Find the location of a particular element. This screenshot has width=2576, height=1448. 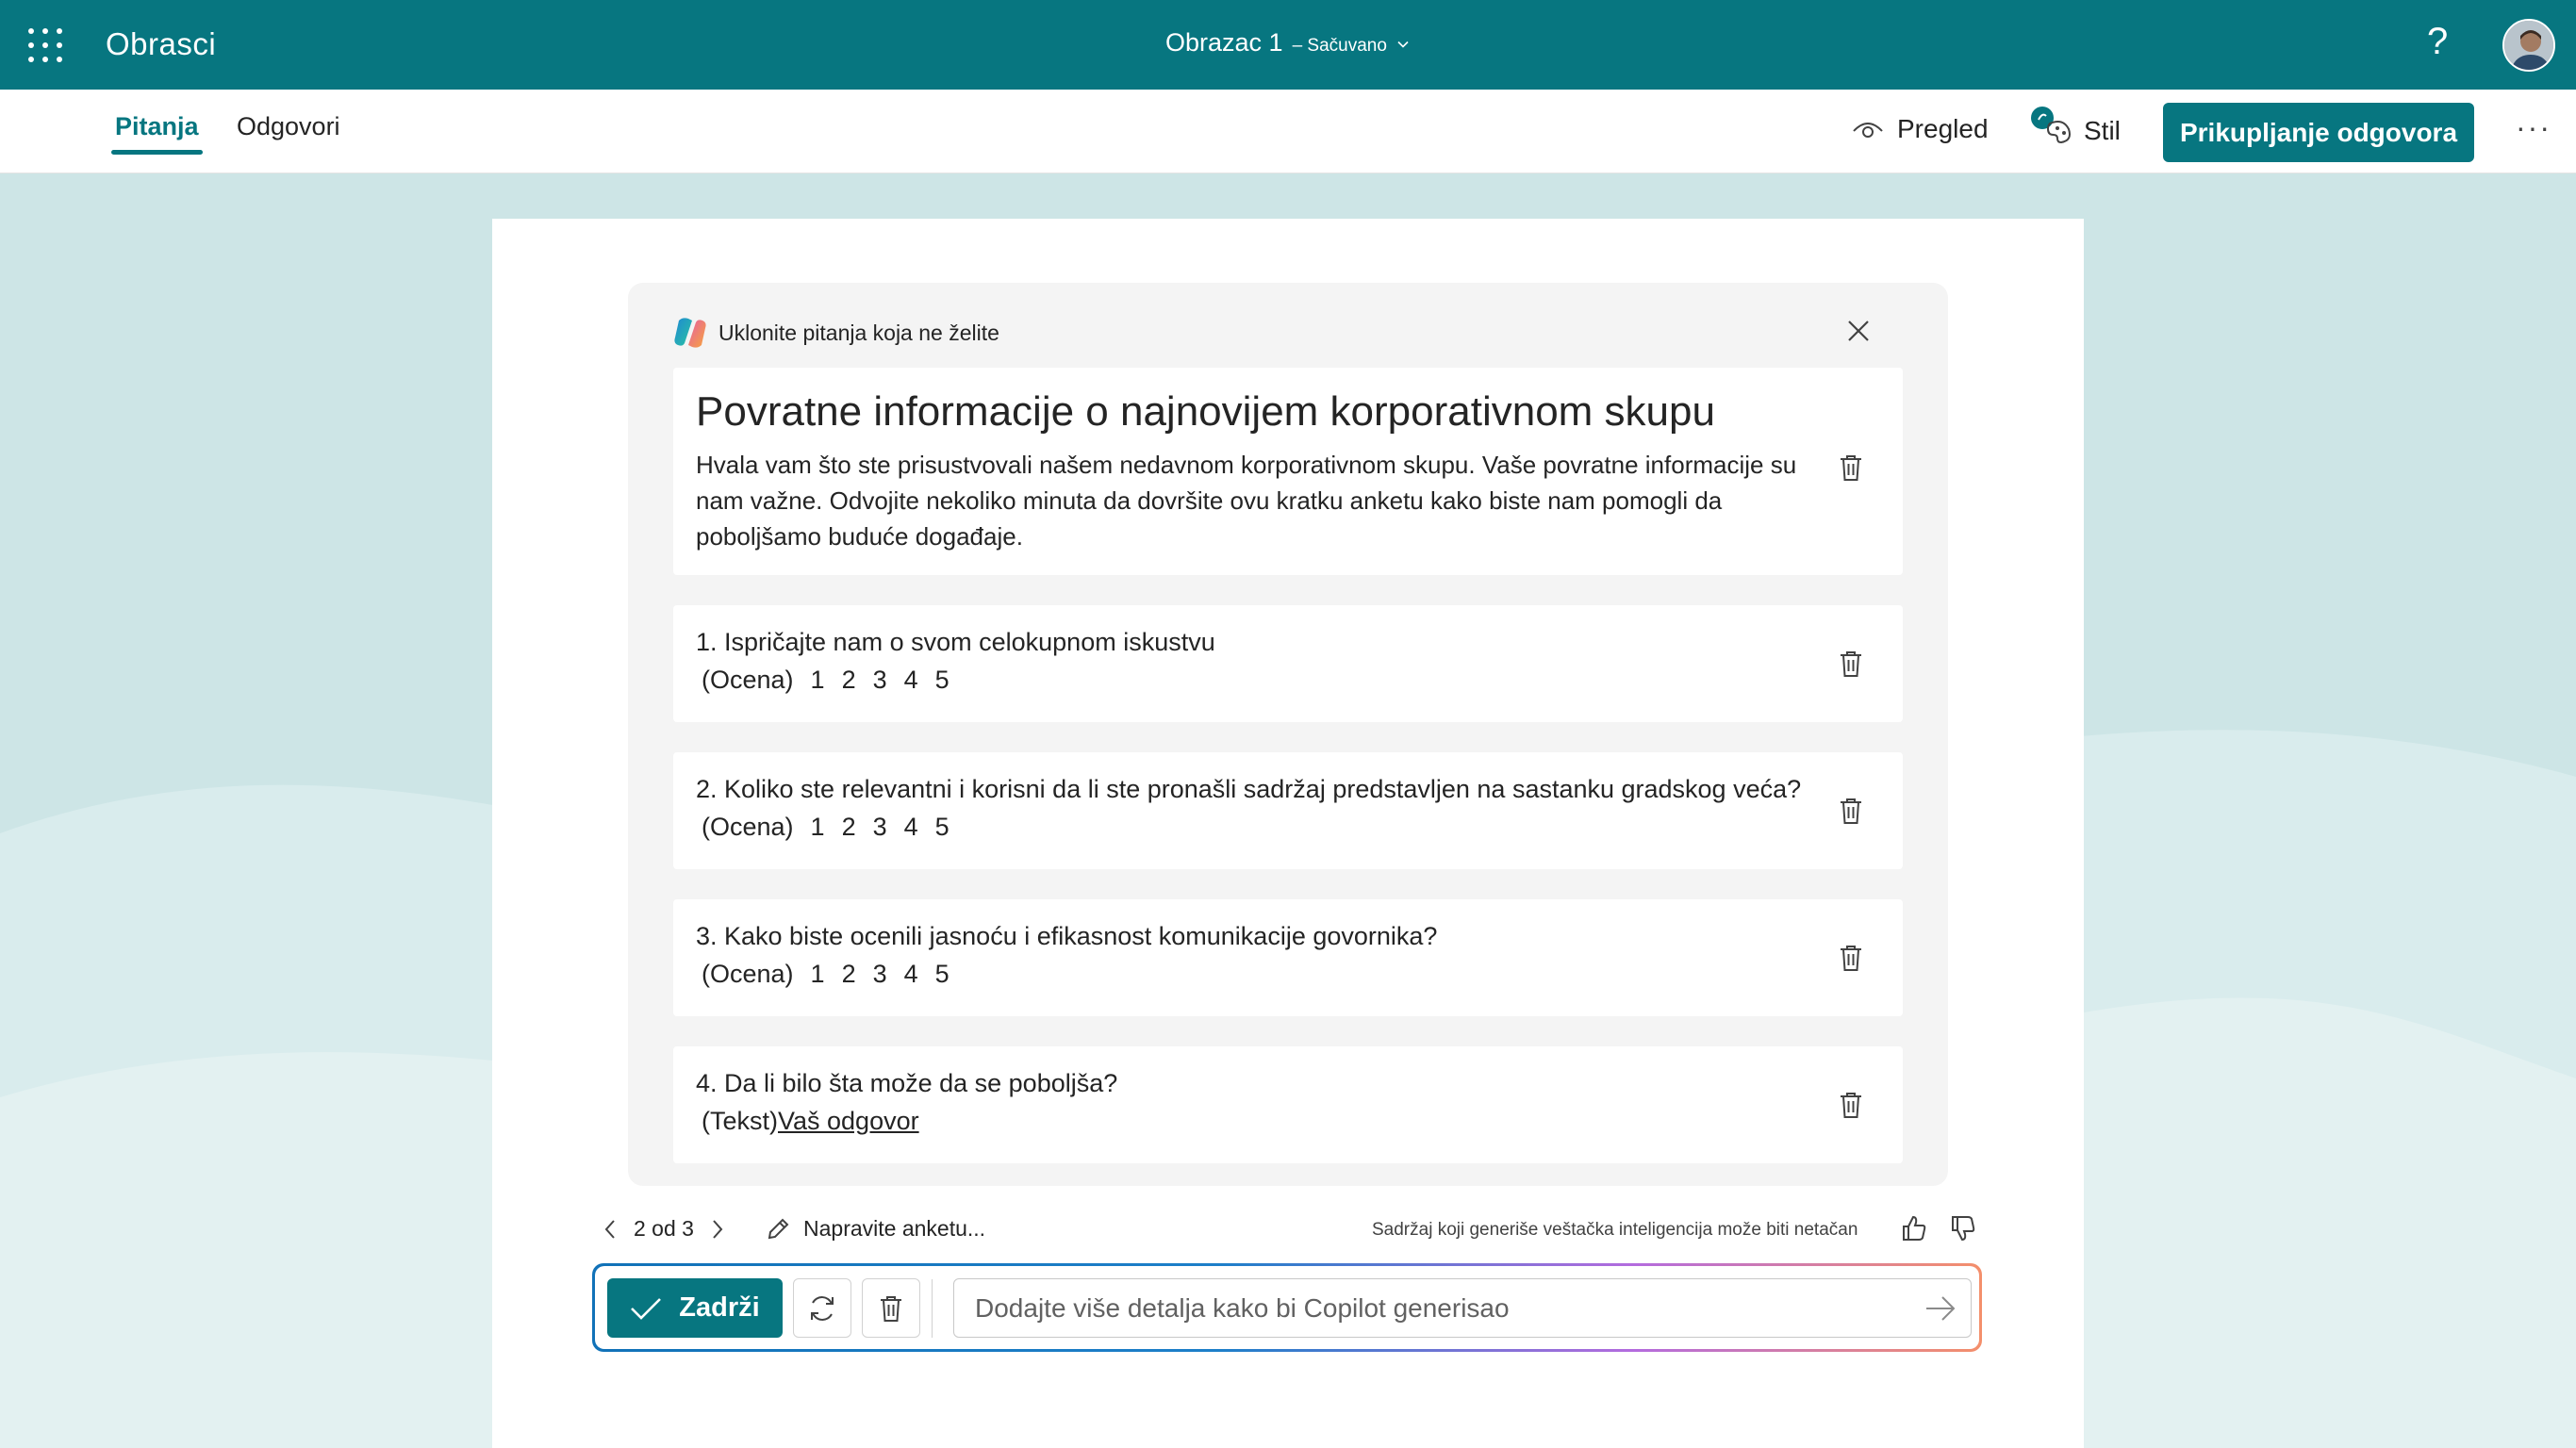

preview-button: Pregled is located at coordinates (1920, 129).